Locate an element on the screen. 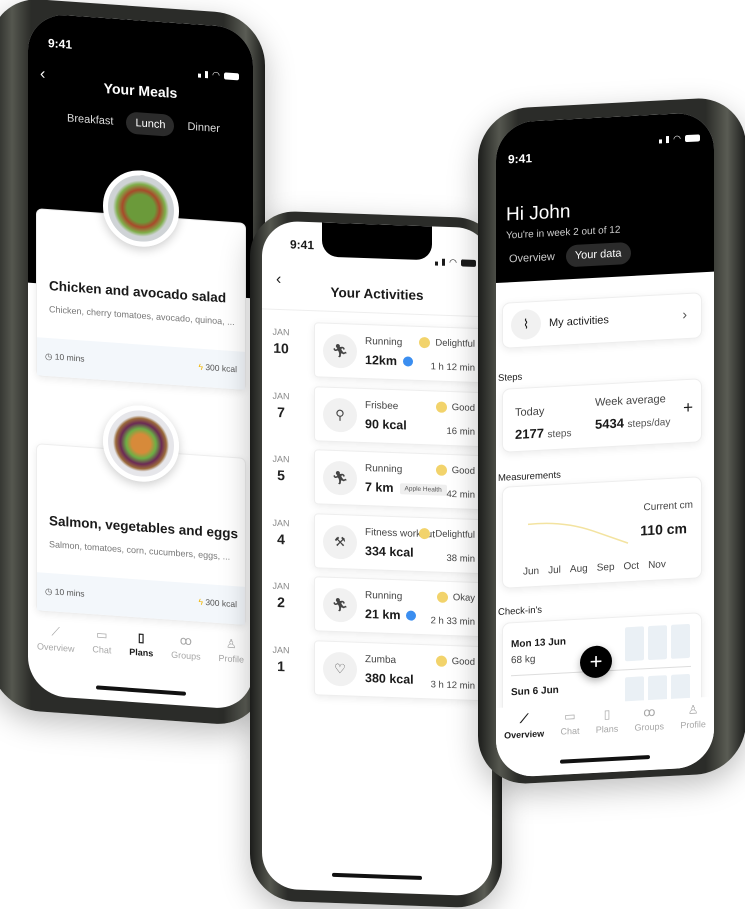 Image resolution: width=745 pixels, height=909 pixels. meal-time: 10 mins is located at coordinates (69, 592).